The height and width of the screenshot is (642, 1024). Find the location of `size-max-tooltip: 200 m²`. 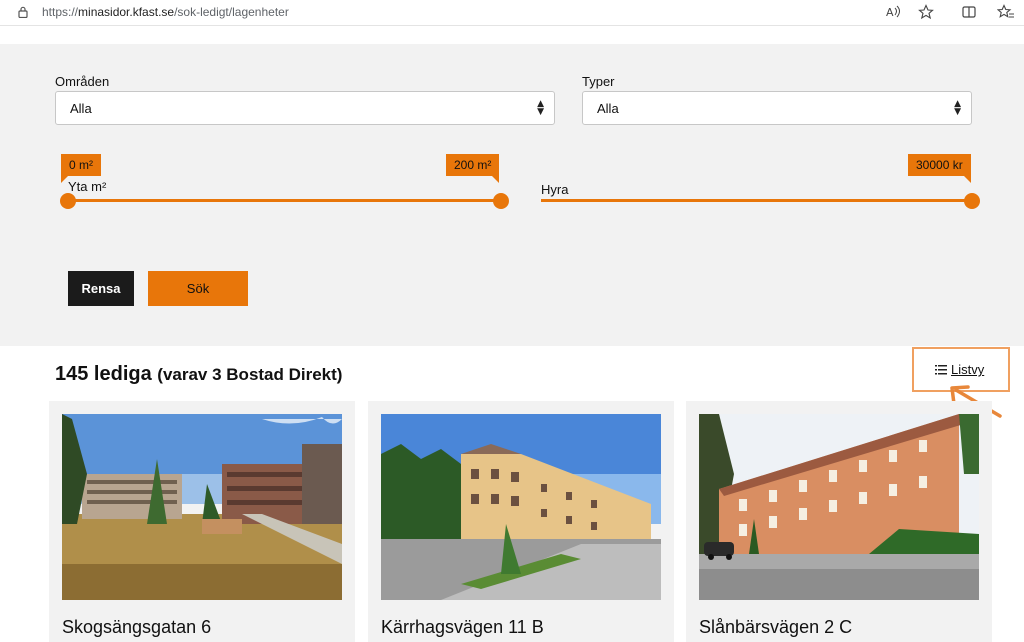

size-max-tooltip: 200 m² is located at coordinates (473, 168).